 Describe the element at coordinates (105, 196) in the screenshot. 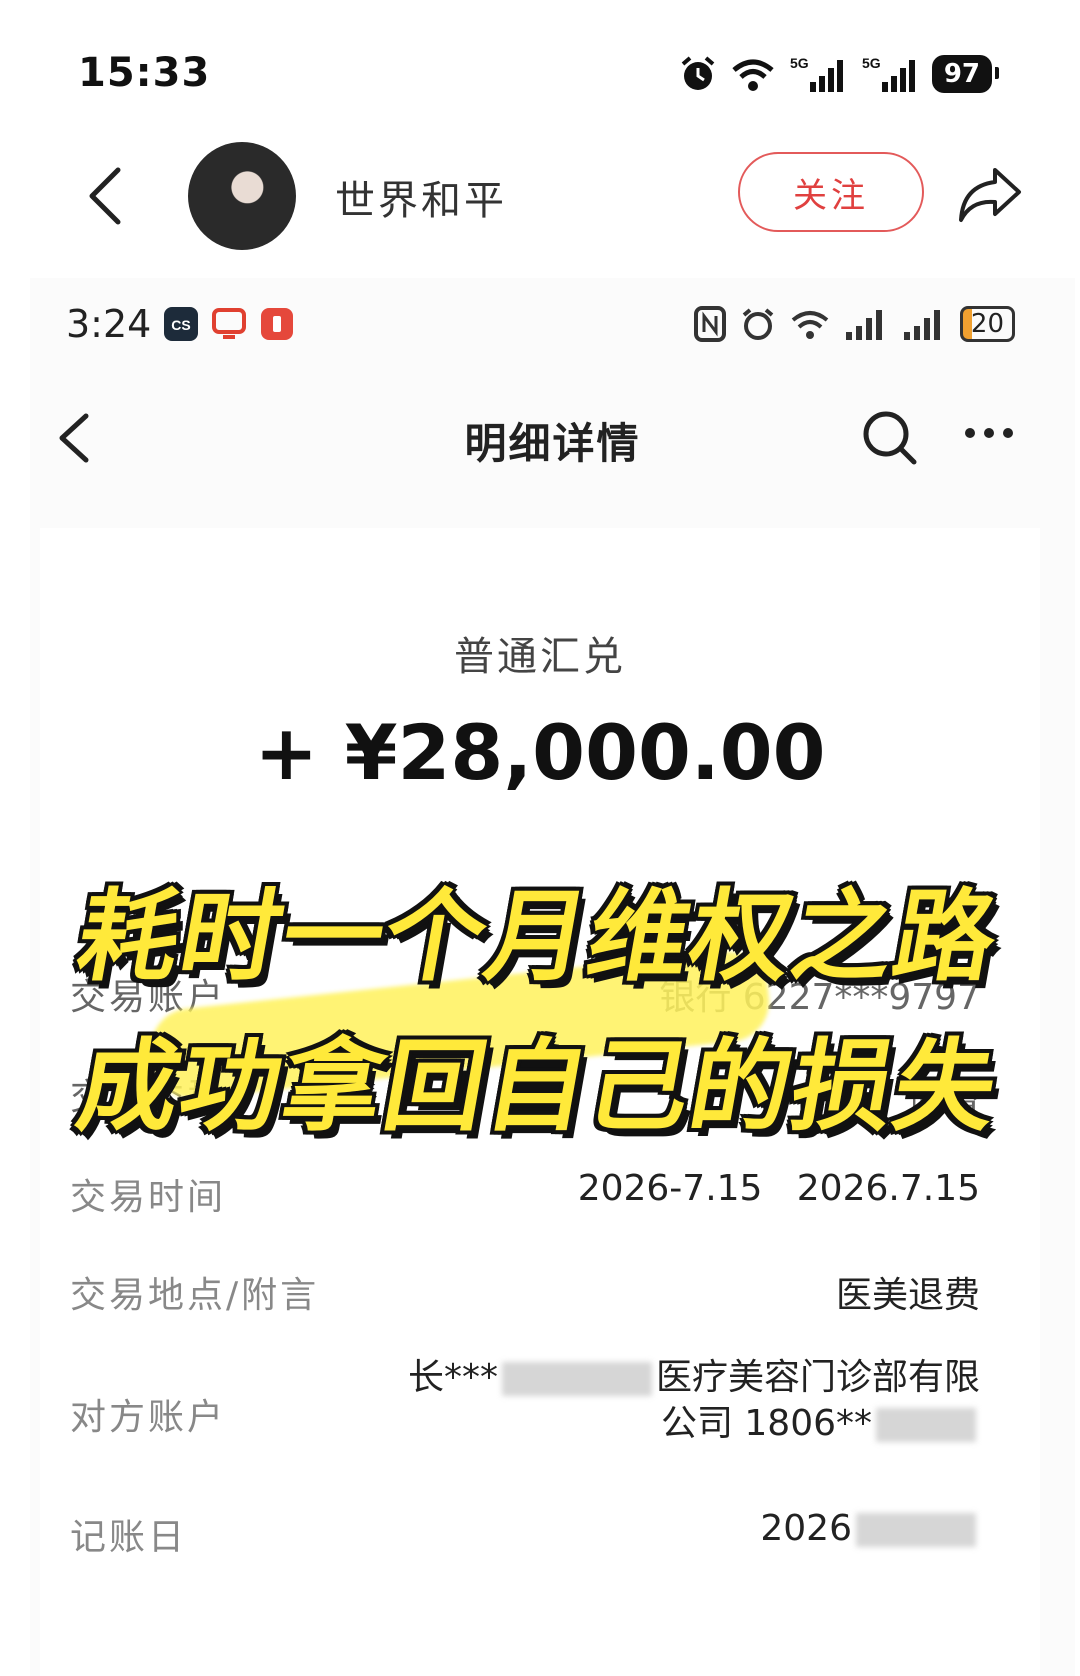

I see `chevron-left-icon` at that location.